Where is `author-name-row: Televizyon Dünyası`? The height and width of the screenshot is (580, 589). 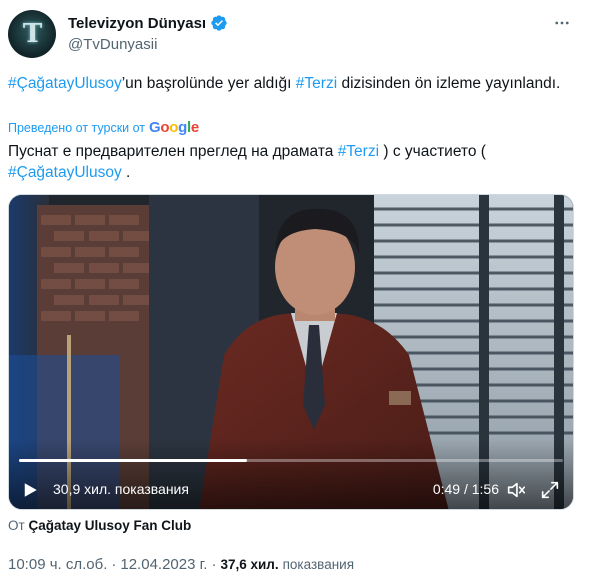 author-name-row: Televizyon Dünyası is located at coordinates (148, 23).